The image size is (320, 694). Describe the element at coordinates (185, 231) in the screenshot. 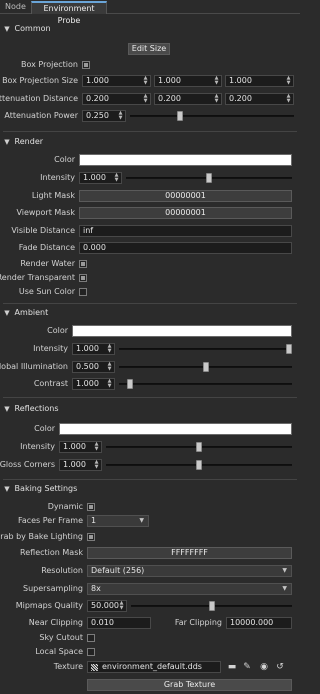

I see `visible-distance-input: inf` at that location.